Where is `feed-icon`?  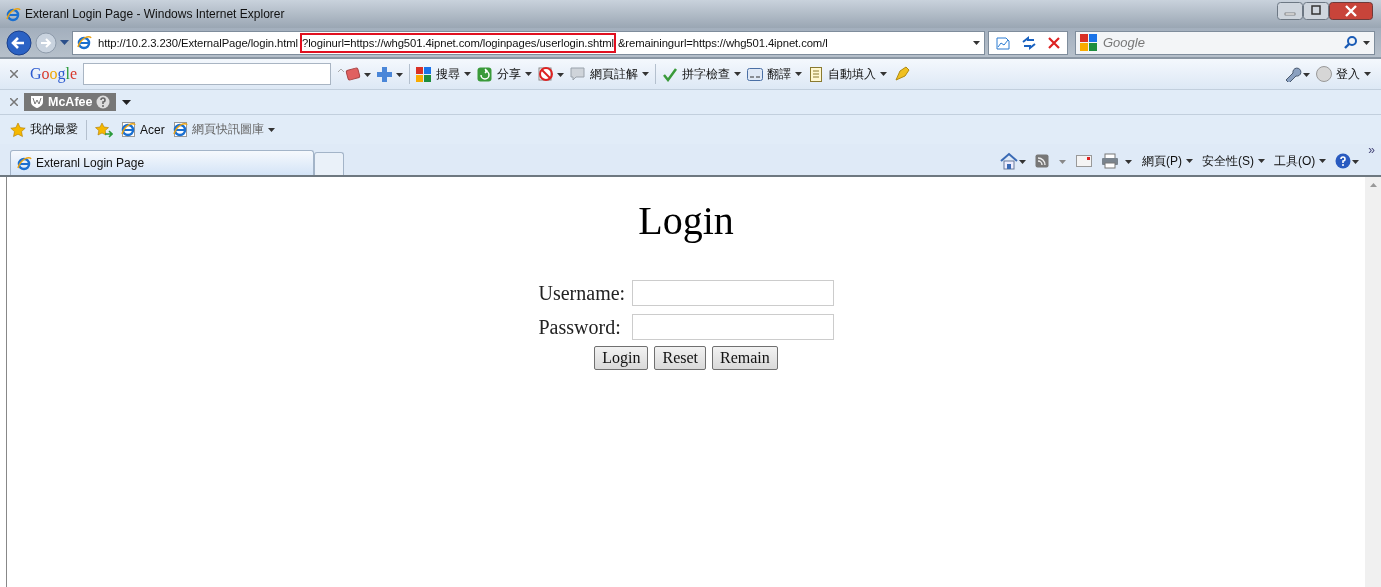 feed-icon is located at coordinates (1051, 161).